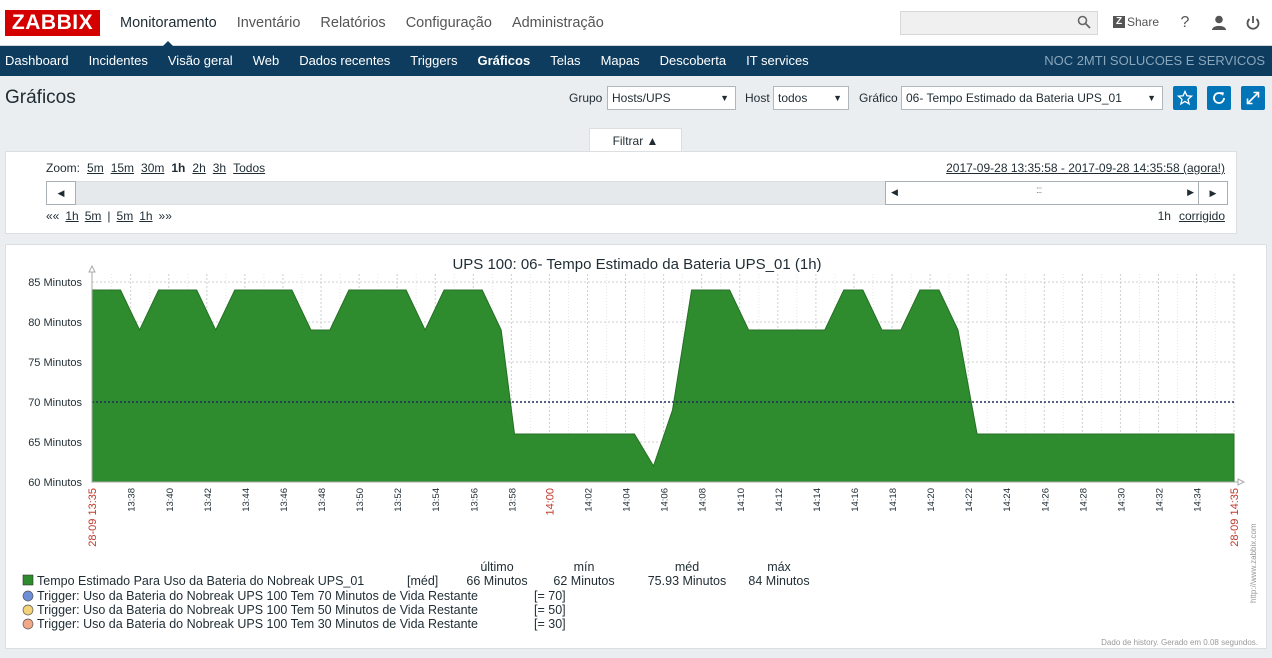  What do you see at coordinates (779, 500) in the screenshot?
I see `x-tick-label: 14:12` at bounding box center [779, 500].